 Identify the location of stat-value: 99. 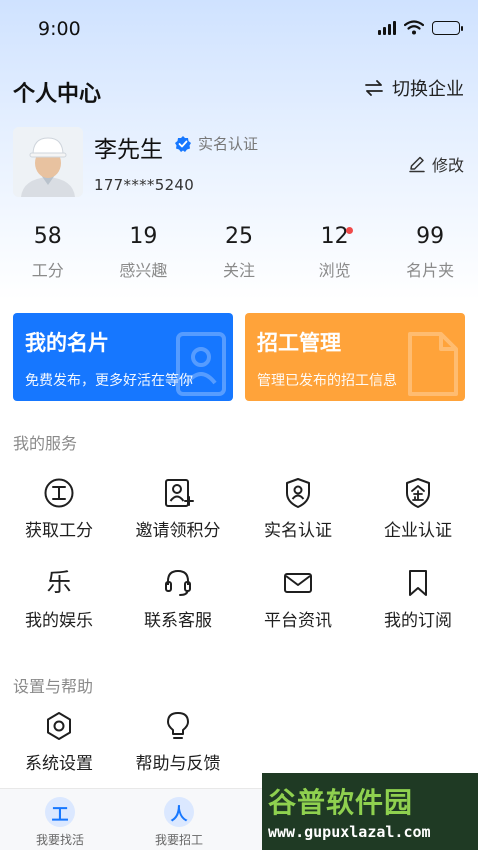
(430, 236).